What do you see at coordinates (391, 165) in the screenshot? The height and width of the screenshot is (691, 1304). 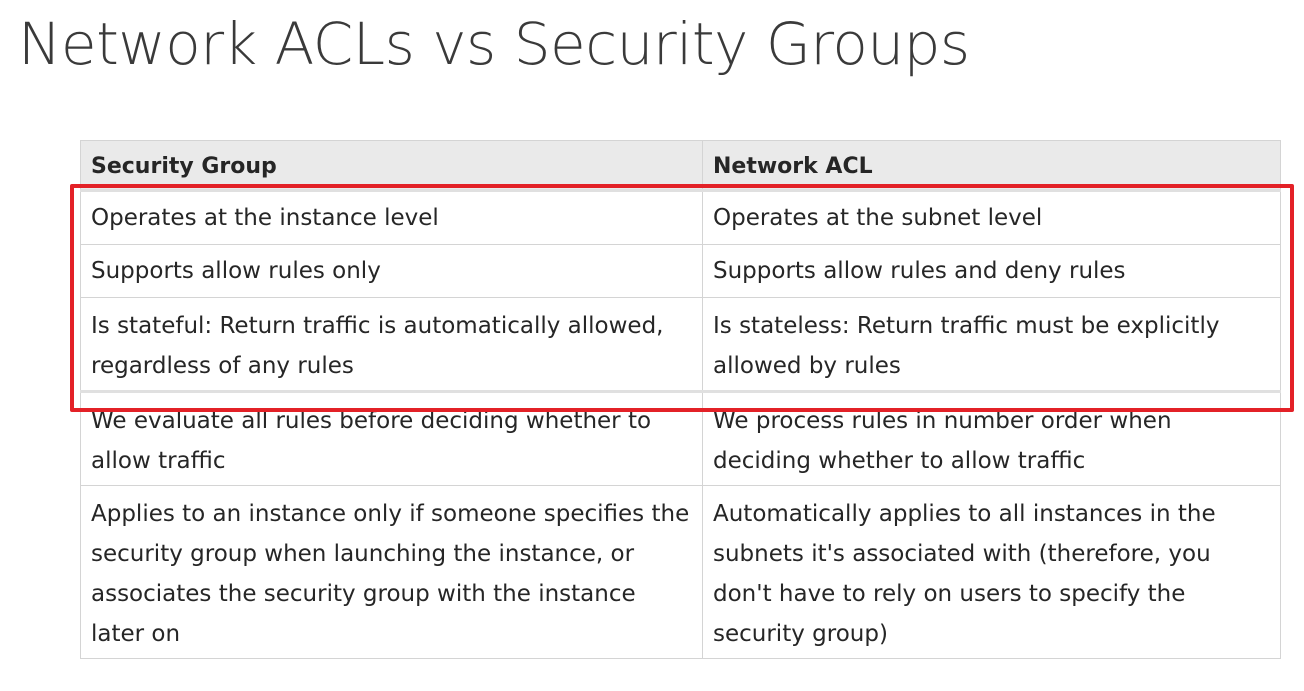 I see `column-header-security-group: Security Group` at bounding box center [391, 165].